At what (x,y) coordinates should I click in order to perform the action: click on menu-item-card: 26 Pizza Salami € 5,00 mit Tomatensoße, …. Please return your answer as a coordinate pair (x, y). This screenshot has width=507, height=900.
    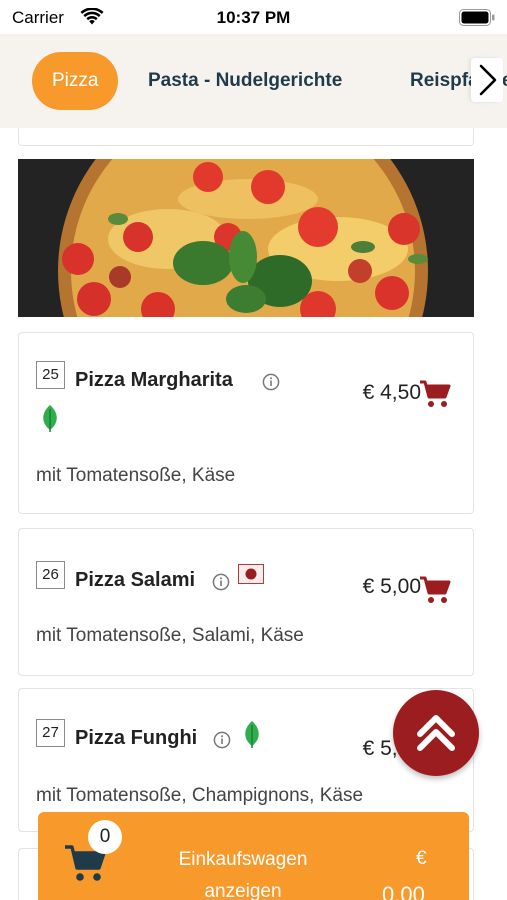
    Looking at the image, I should click on (246, 602).